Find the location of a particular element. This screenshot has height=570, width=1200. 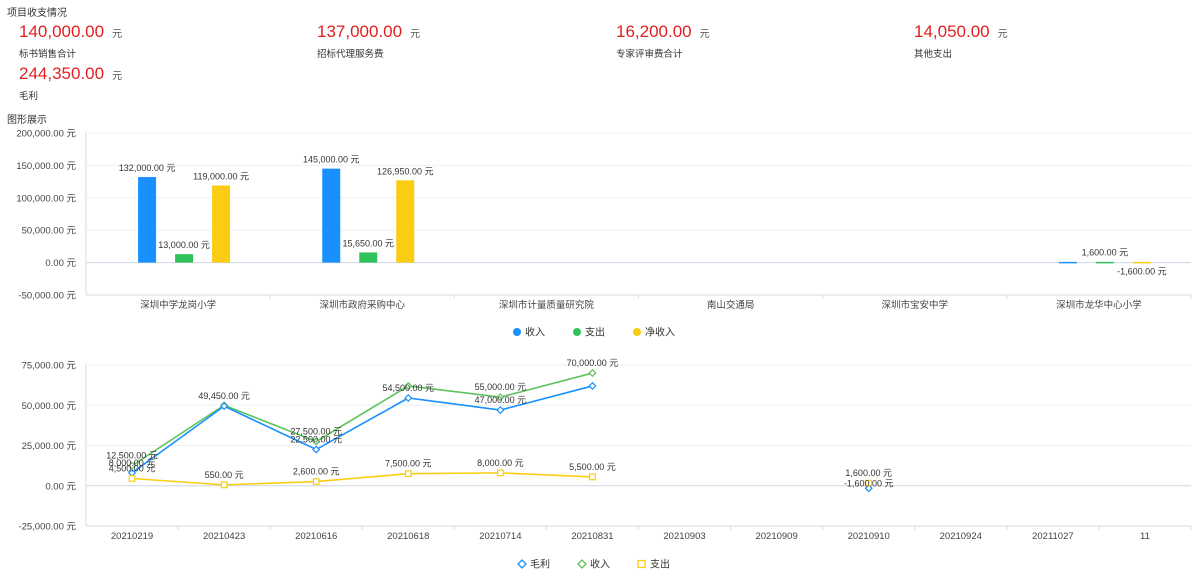

y-tick-label: 75,000.00 元 is located at coordinates (49, 366).